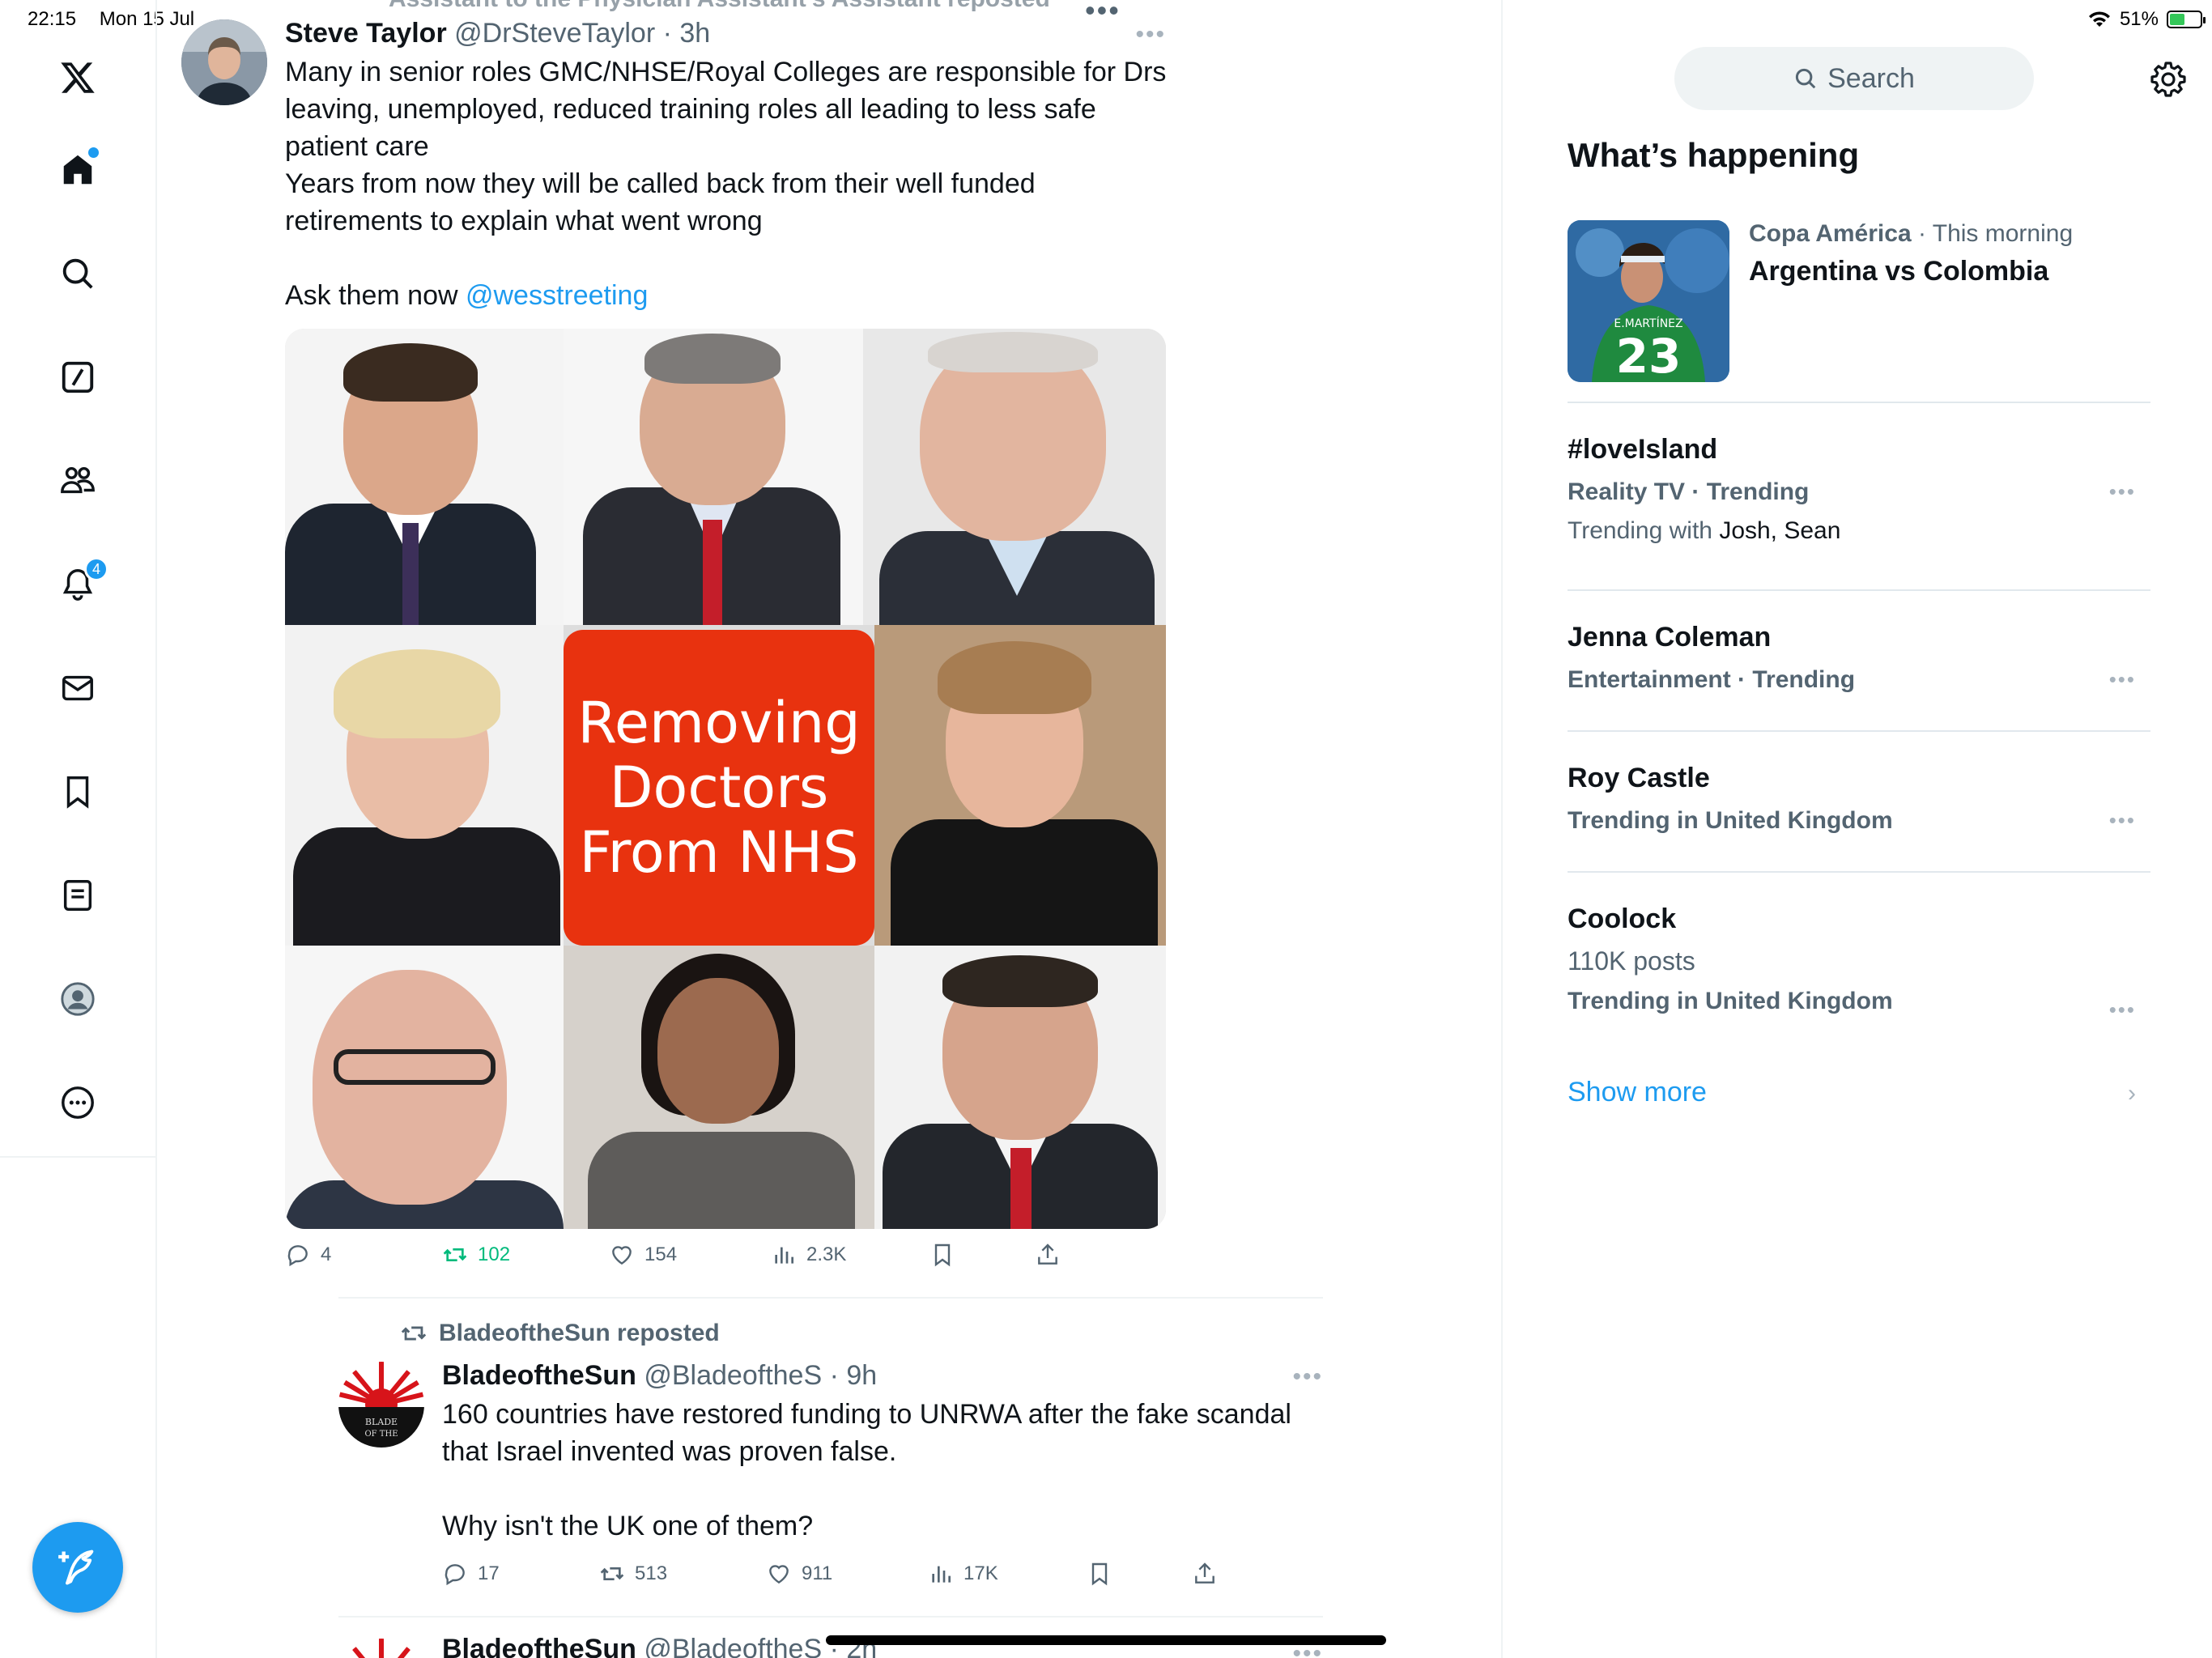  Describe the element at coordinates (2168, 79) in the screenshot. I see `settings-gear-icon` at that location.